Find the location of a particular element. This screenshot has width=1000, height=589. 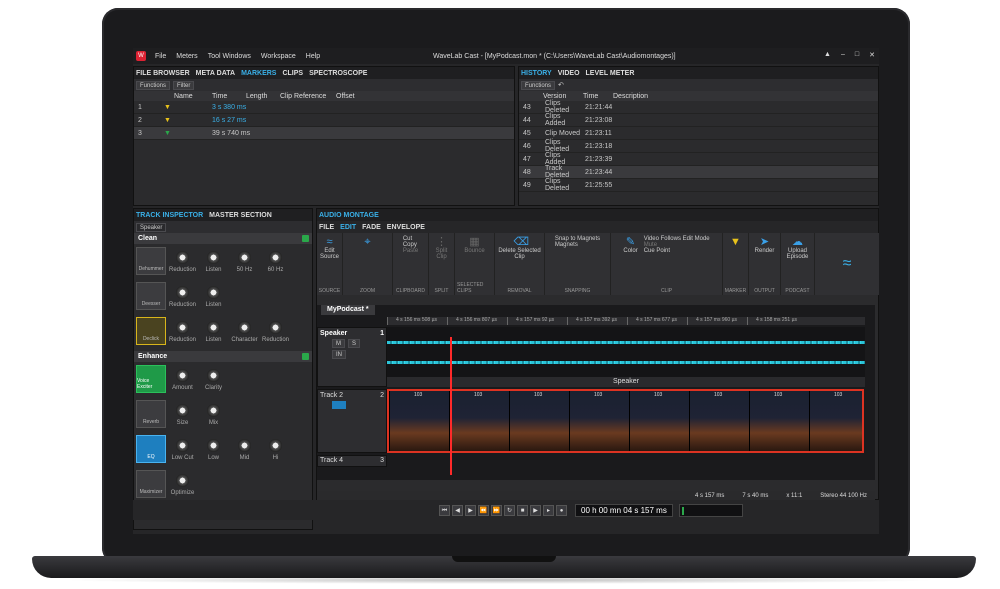

record-icon: ● is located at coordinates (561, 510).